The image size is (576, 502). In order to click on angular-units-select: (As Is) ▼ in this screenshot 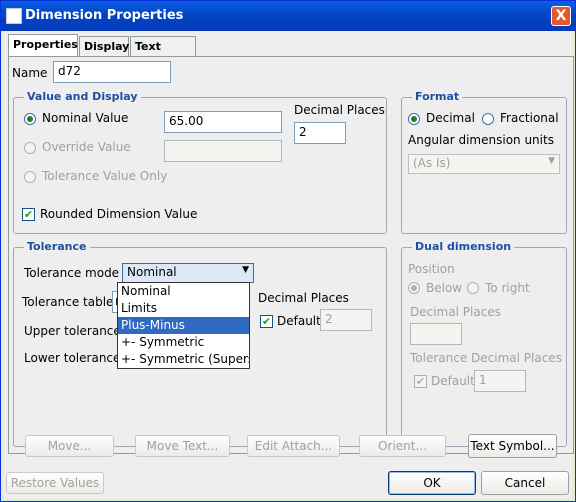, I will do `click(484, 164)`.